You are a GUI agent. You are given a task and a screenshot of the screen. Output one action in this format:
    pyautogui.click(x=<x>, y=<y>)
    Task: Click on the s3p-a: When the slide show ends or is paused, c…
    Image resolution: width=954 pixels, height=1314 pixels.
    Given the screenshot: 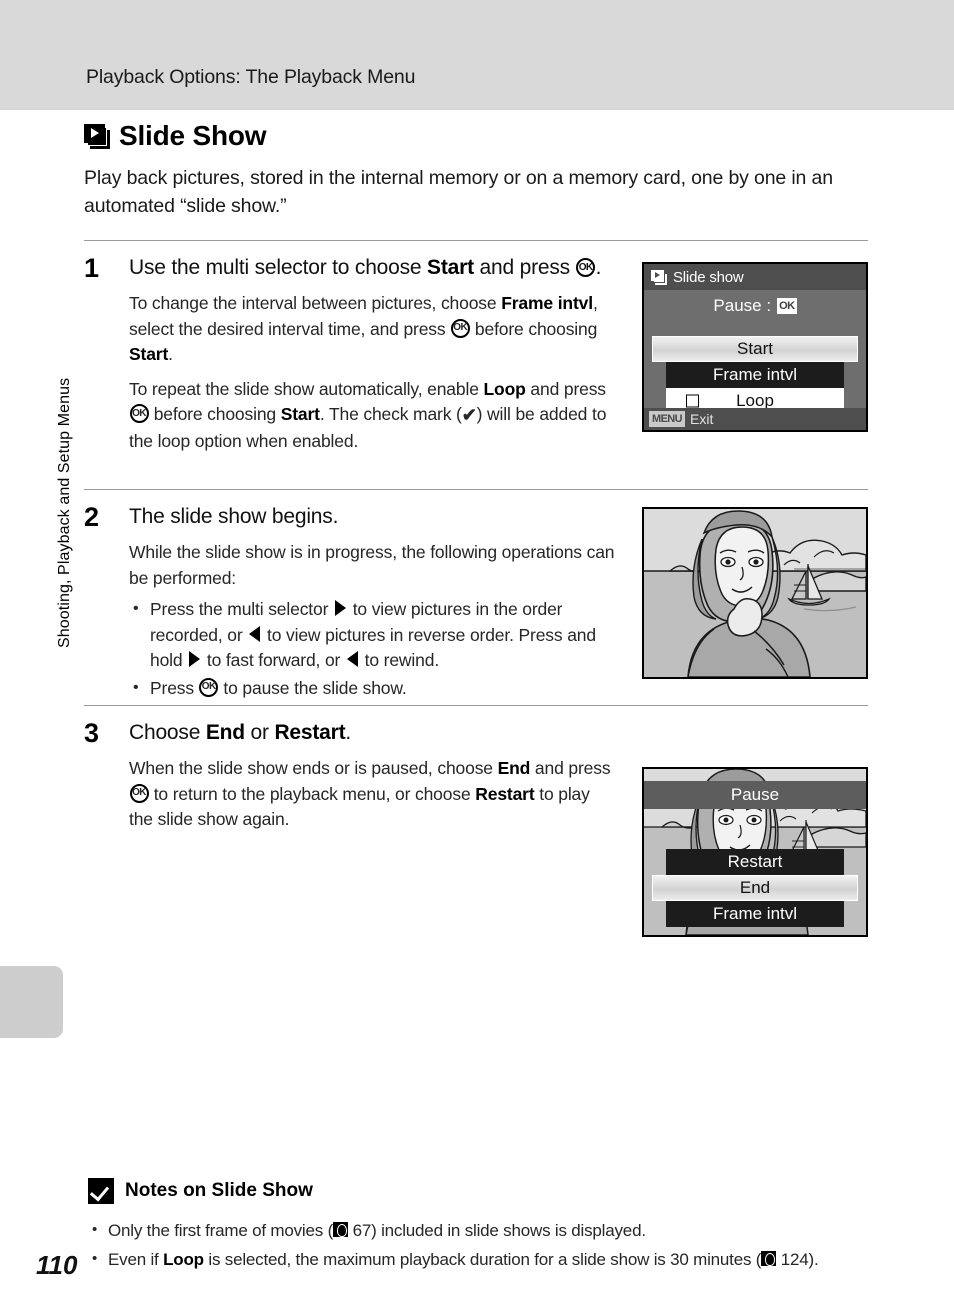 What is the action you would take?
    pyautogui.click(x=313, y=768)
    